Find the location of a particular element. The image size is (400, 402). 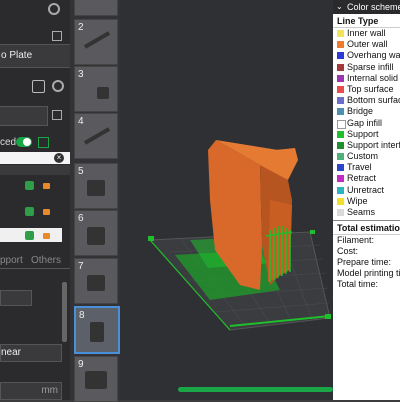

legend-header: ⌄ Color scheme is located at coordinates (366, 7).